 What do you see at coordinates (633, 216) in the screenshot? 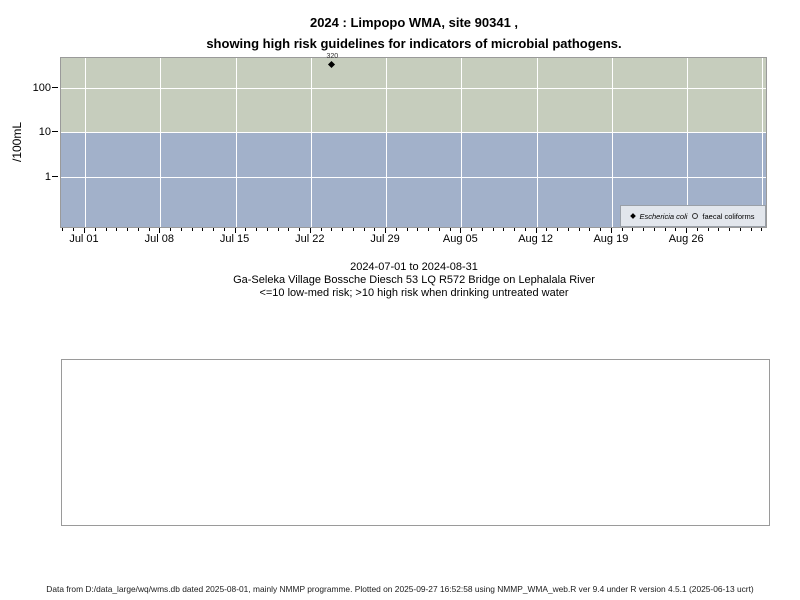
I see `filled-diamond-icon` at bounding box center [633, 216].